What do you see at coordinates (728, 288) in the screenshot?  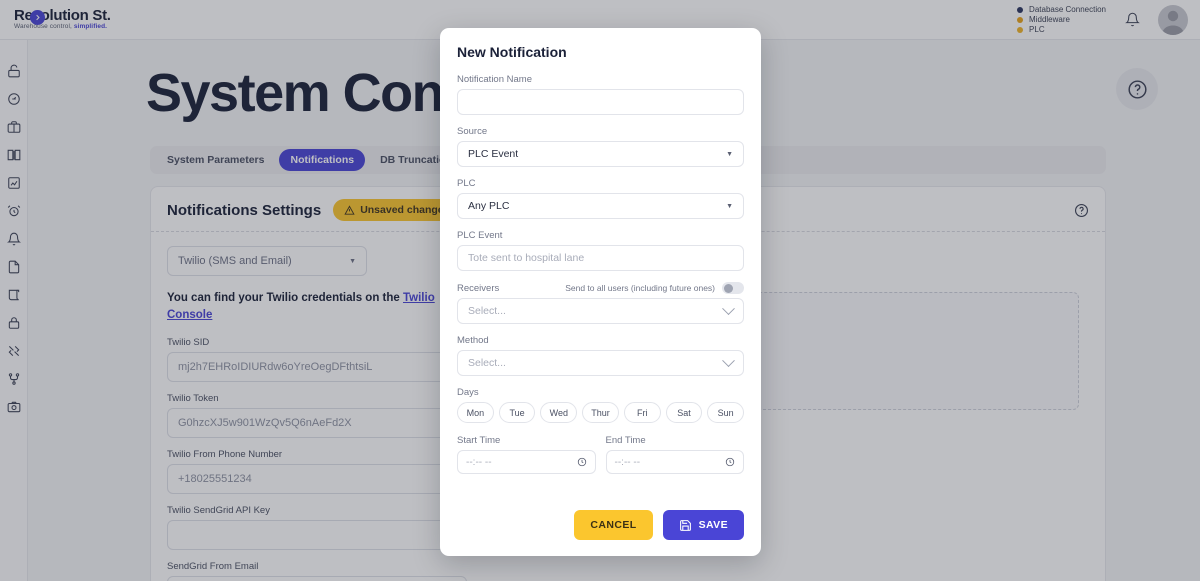 I see `toggle-knob` at bounding box center [728, 288].